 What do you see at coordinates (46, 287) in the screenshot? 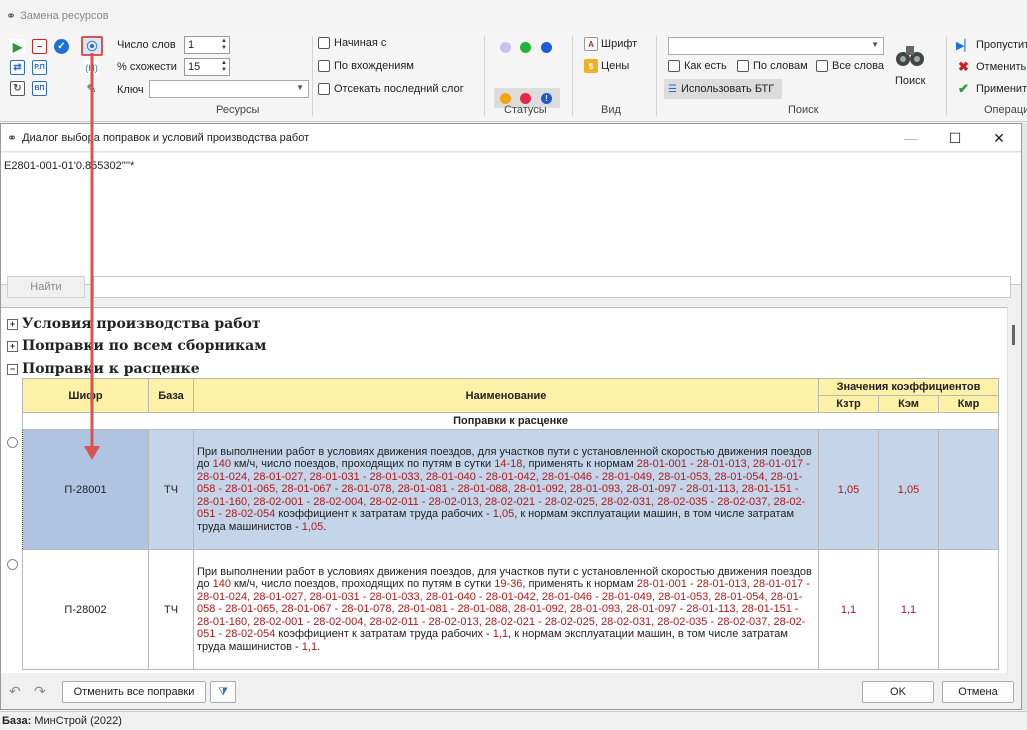
I see `find-button: Найти` at bounding box center [46, 287].